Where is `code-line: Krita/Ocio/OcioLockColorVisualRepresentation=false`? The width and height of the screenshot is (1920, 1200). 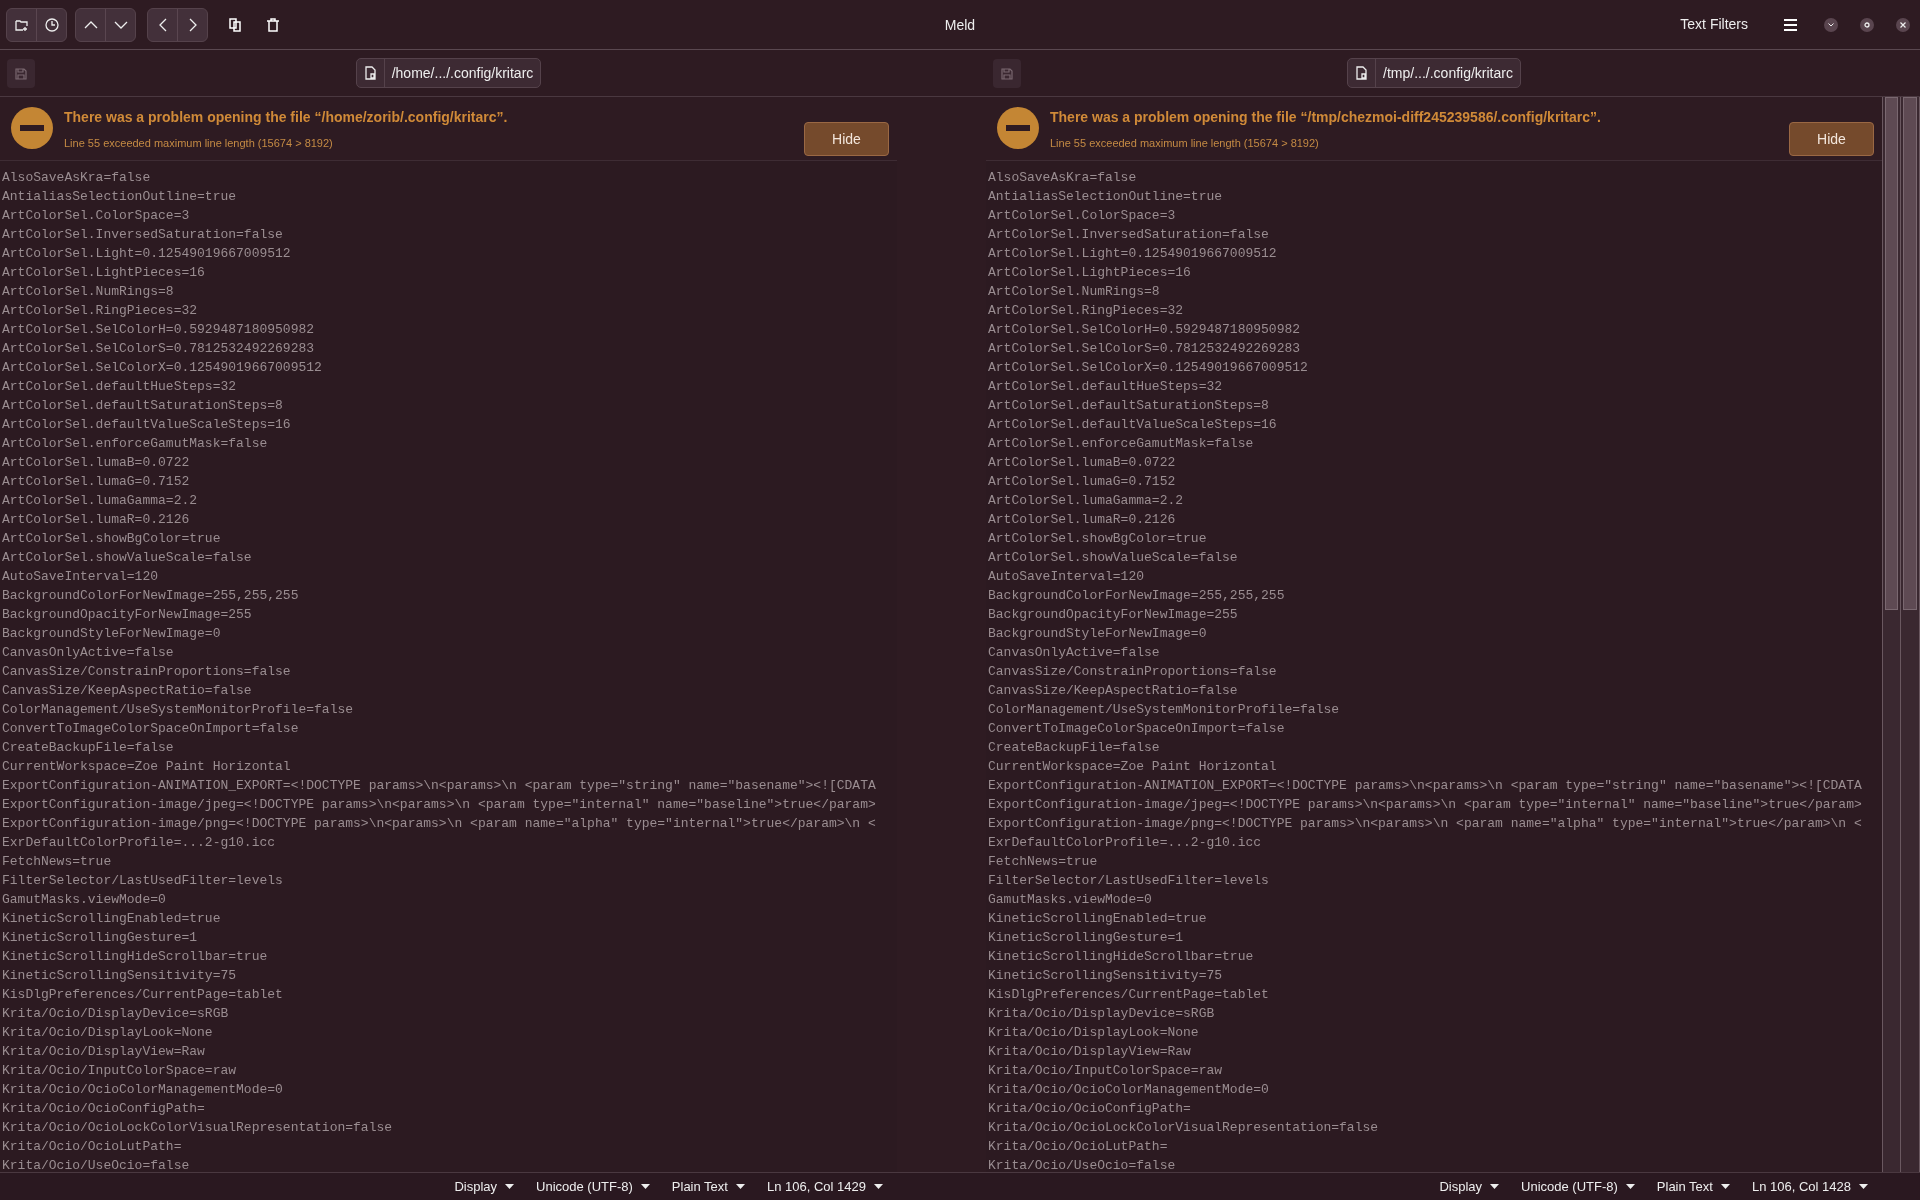 code-line: Krita/Ocio/OcioLockColorVisualRepresentation=false is located at coordinates (197, 1128).